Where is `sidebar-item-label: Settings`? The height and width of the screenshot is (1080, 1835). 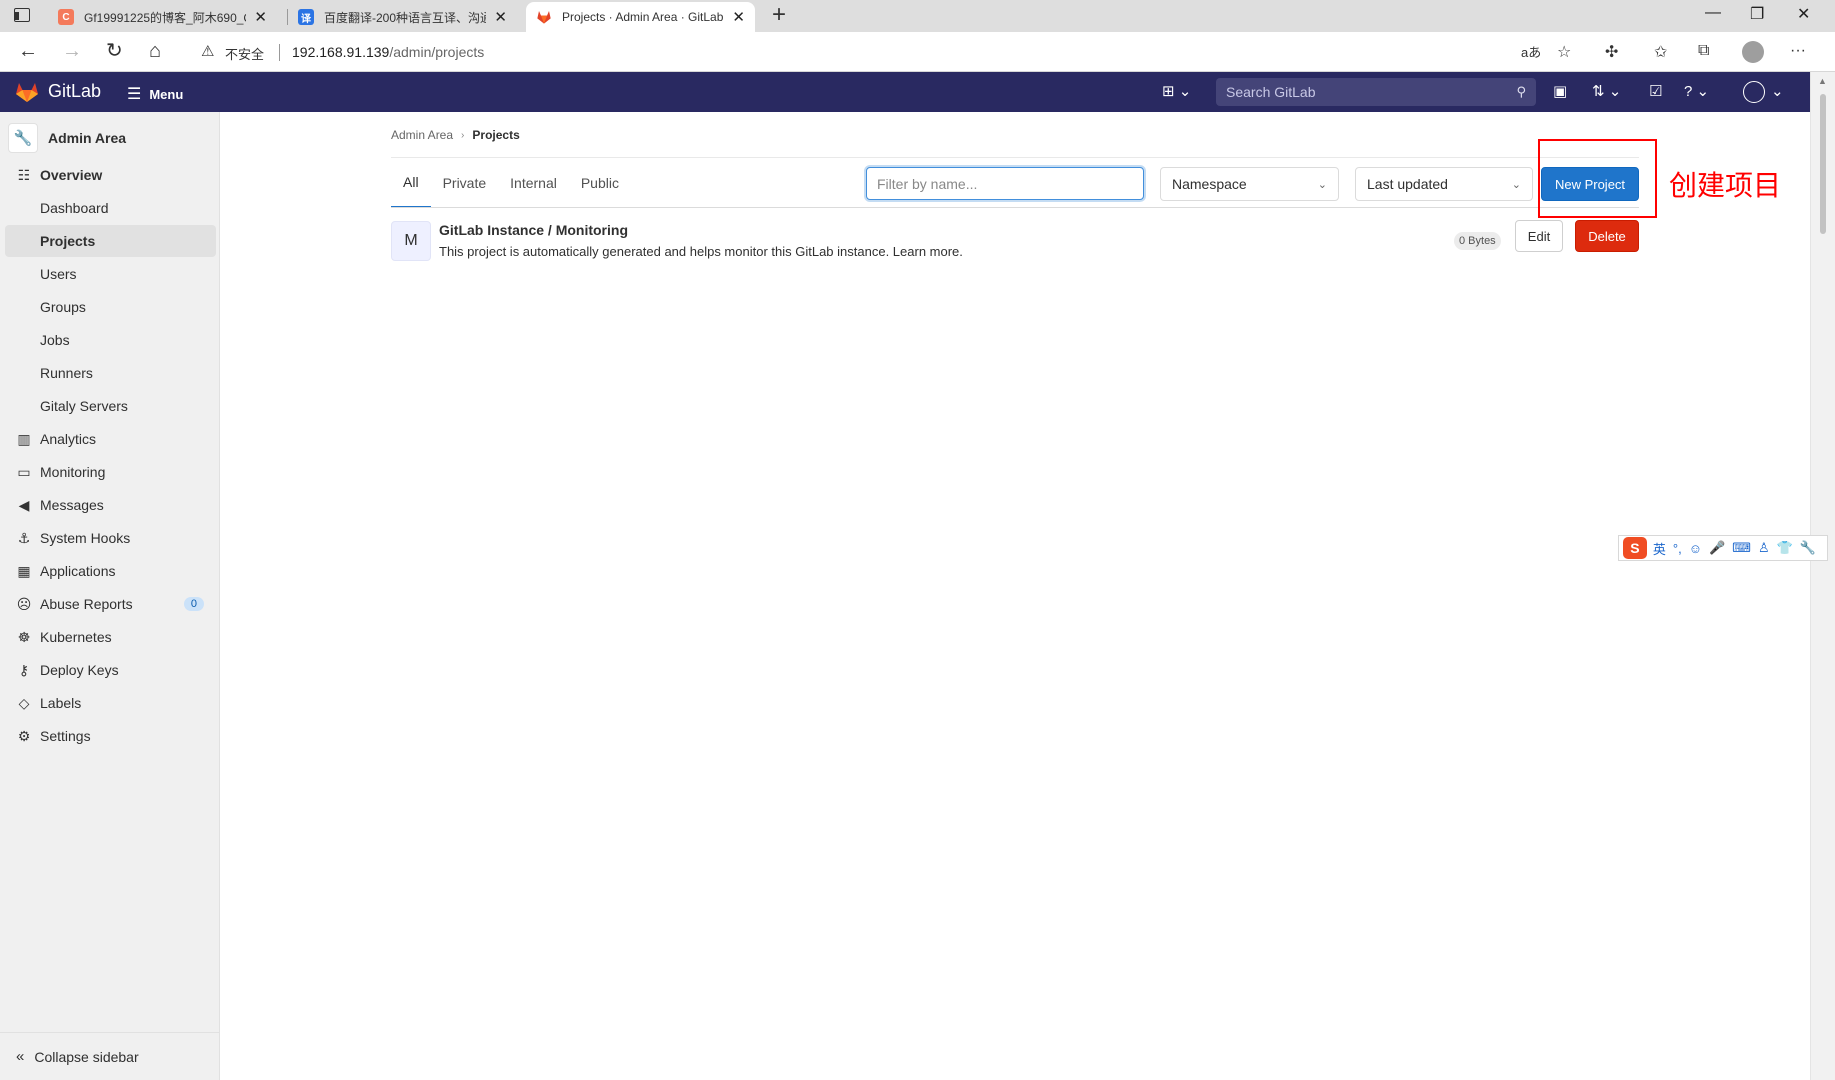 sidebar-item-label: Settings is located at coordinates (65, 736).